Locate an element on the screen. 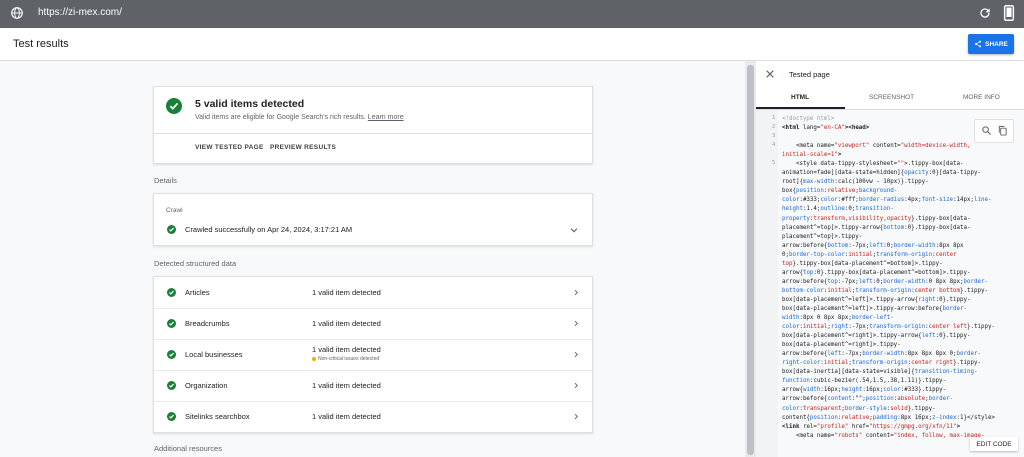  code-token: content= is located at coordinates (885, 146).